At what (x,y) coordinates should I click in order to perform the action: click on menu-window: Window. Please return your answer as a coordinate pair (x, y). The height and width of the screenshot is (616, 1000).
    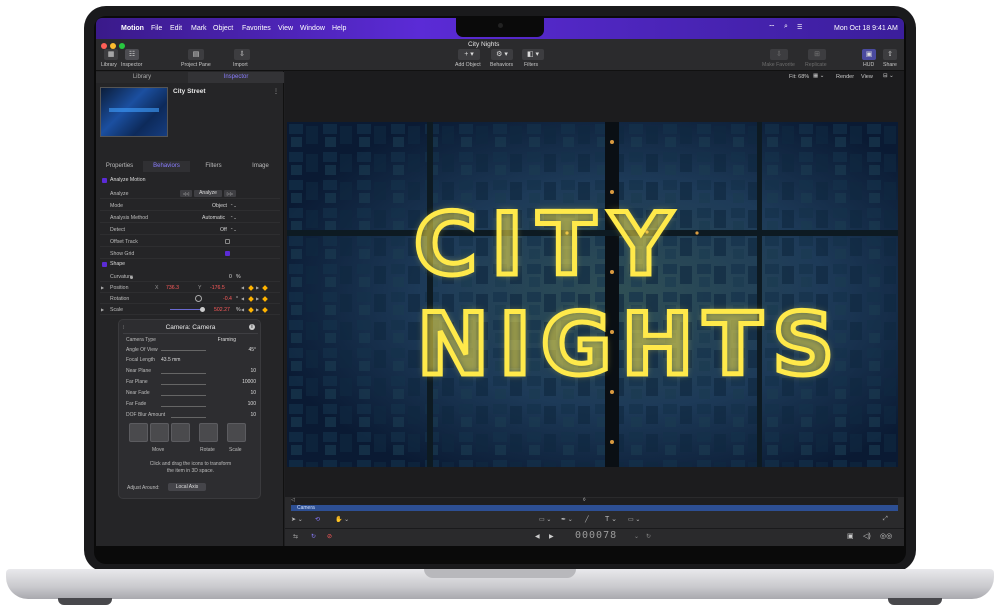
    Looking at the image, I should click on (312, 28).